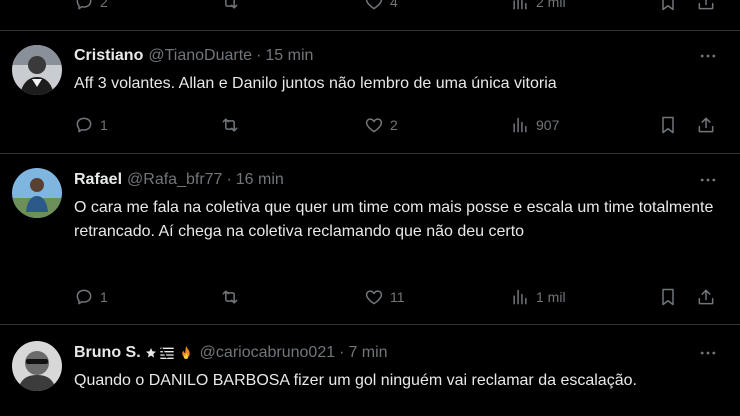  I want to click on display-name: Cristiano, so click(108, 56).